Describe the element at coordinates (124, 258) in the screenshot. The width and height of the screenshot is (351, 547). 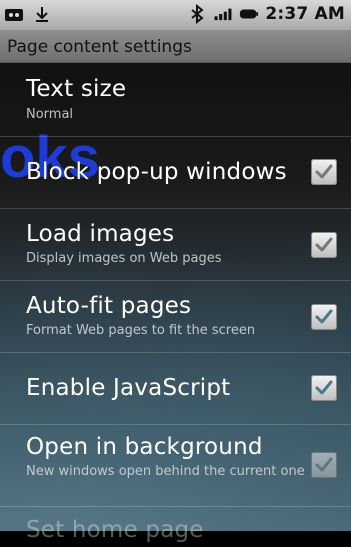
I see `setting-summary: Display images on Web pages` at that location.